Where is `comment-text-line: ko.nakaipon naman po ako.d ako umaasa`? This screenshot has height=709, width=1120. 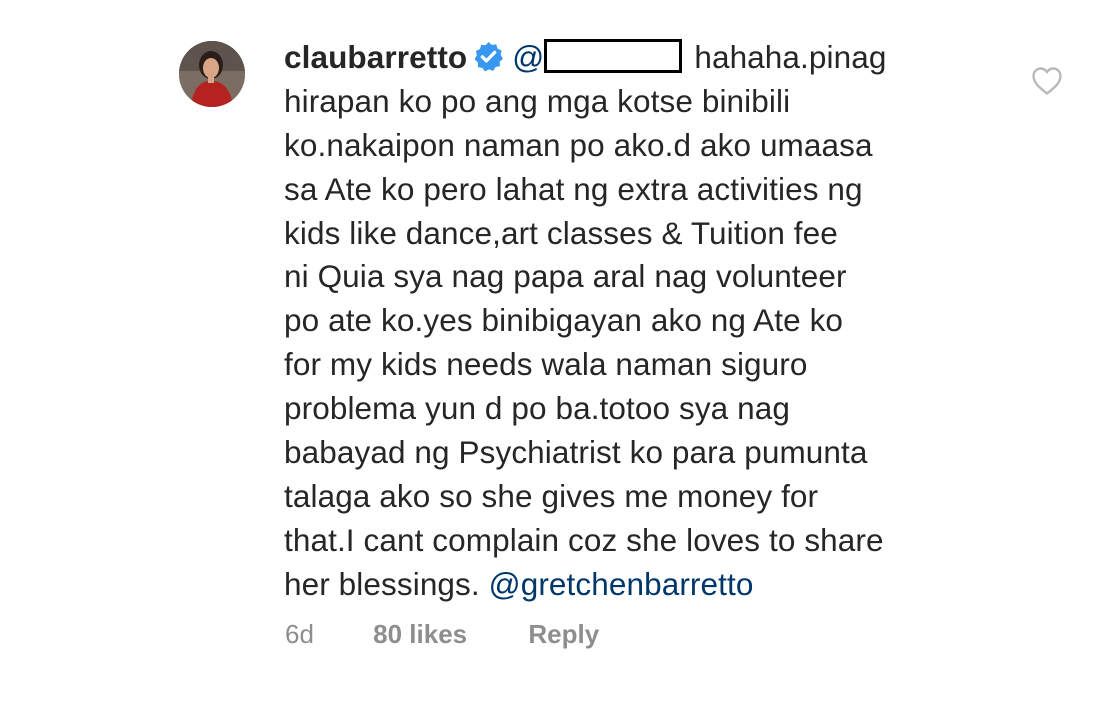 comment-text-line: ko.nakaipon naman po ako.d ako umaasa is located at coordinates (578, 144).